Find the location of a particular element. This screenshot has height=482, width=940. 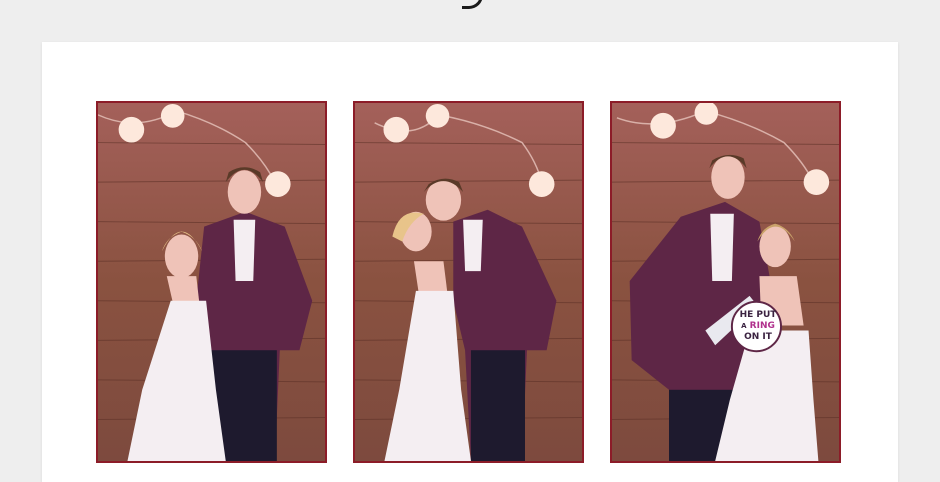

sign-word-a: A is located at coordinates (744, 326).